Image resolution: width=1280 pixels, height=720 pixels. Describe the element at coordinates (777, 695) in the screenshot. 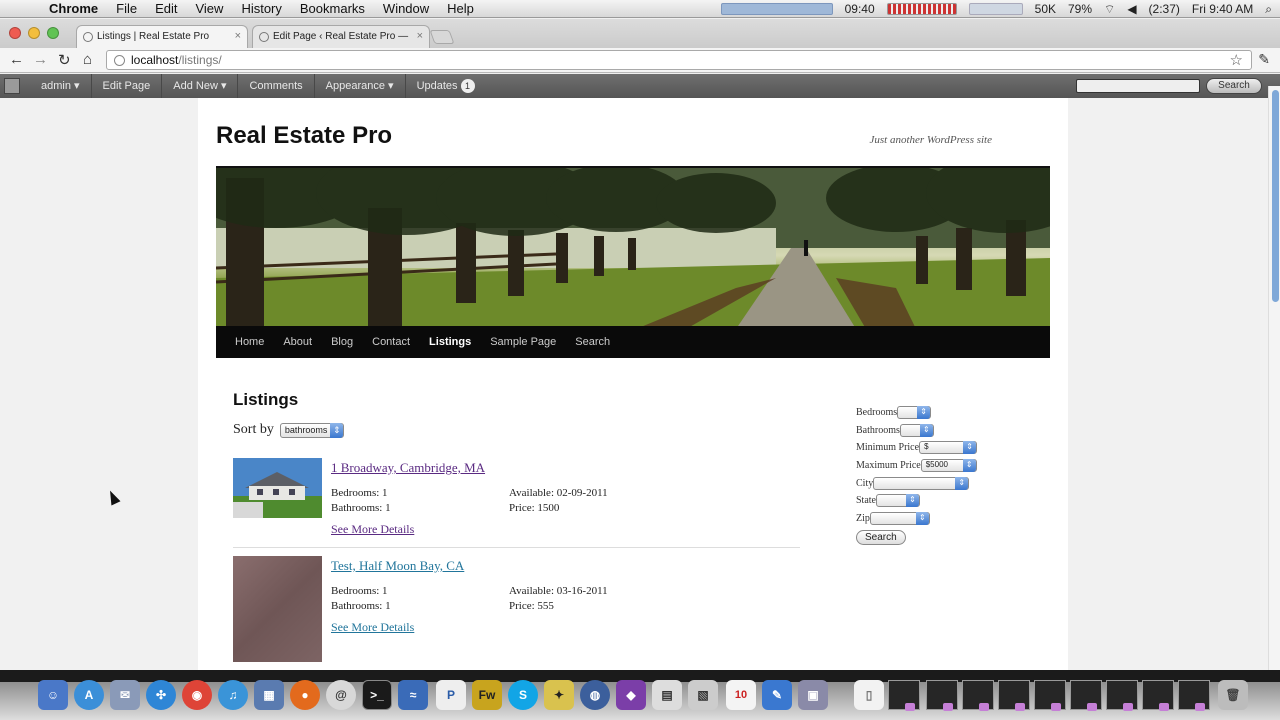

I see `xcode-icon: ✎` at that location.